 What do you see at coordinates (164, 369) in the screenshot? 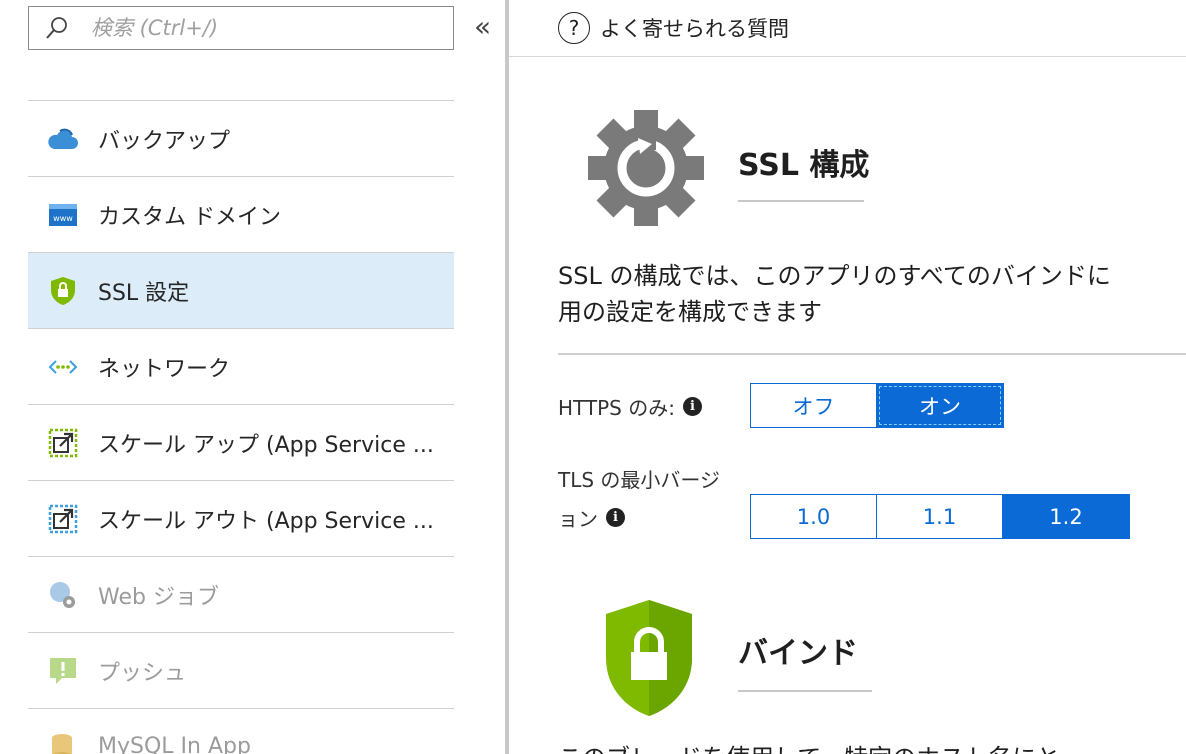
I see `sidebar-item-label: ネットワーク` at bounding box center [164, 369].